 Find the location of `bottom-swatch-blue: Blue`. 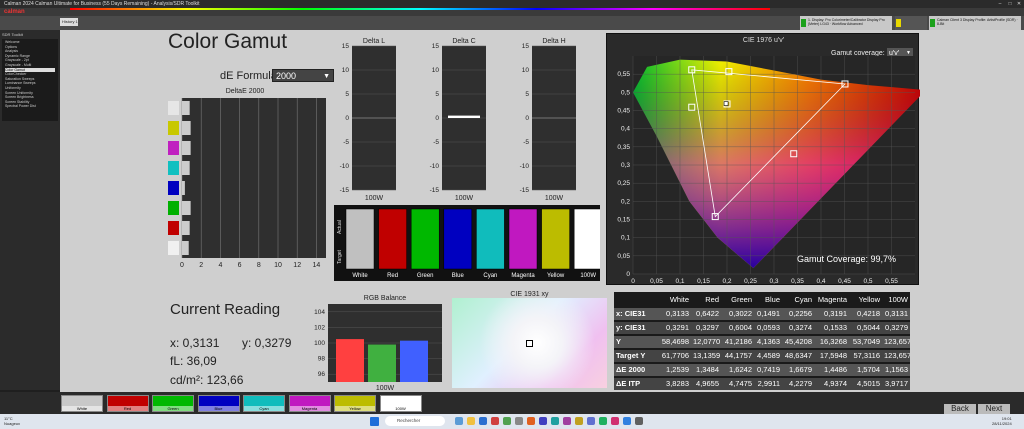

bottom-swatch-blue: Blue is located at coordinates (218, 403).